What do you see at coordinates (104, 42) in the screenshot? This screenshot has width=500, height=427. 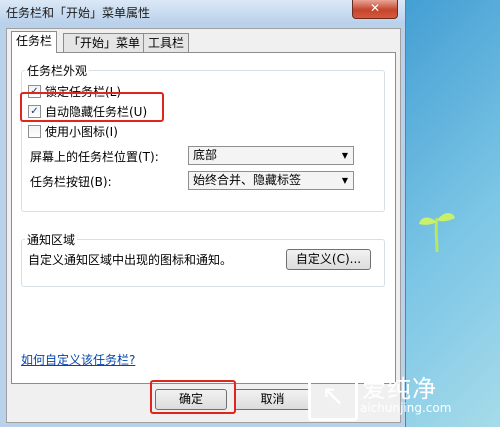 I see `tab-start-menu: 「开始」菜单` at bounding box center [104, 42].